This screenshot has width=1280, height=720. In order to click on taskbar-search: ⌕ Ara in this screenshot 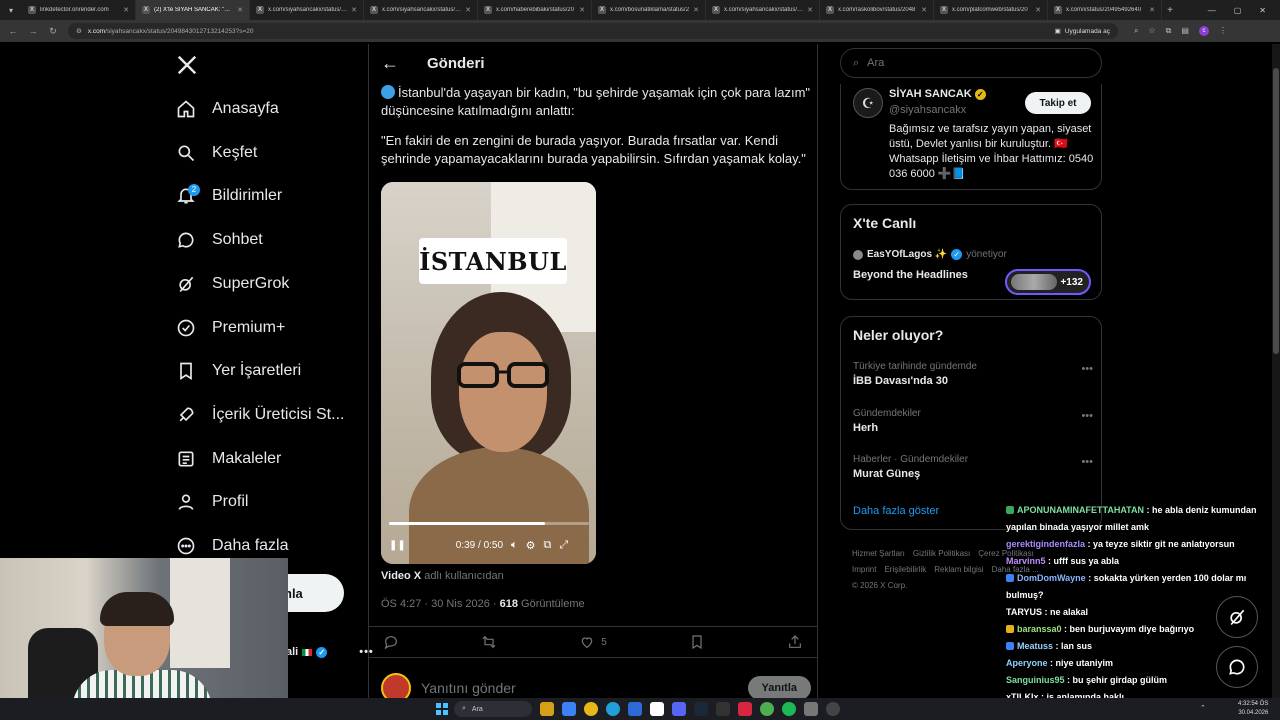, I will do `click(493, 709)`.